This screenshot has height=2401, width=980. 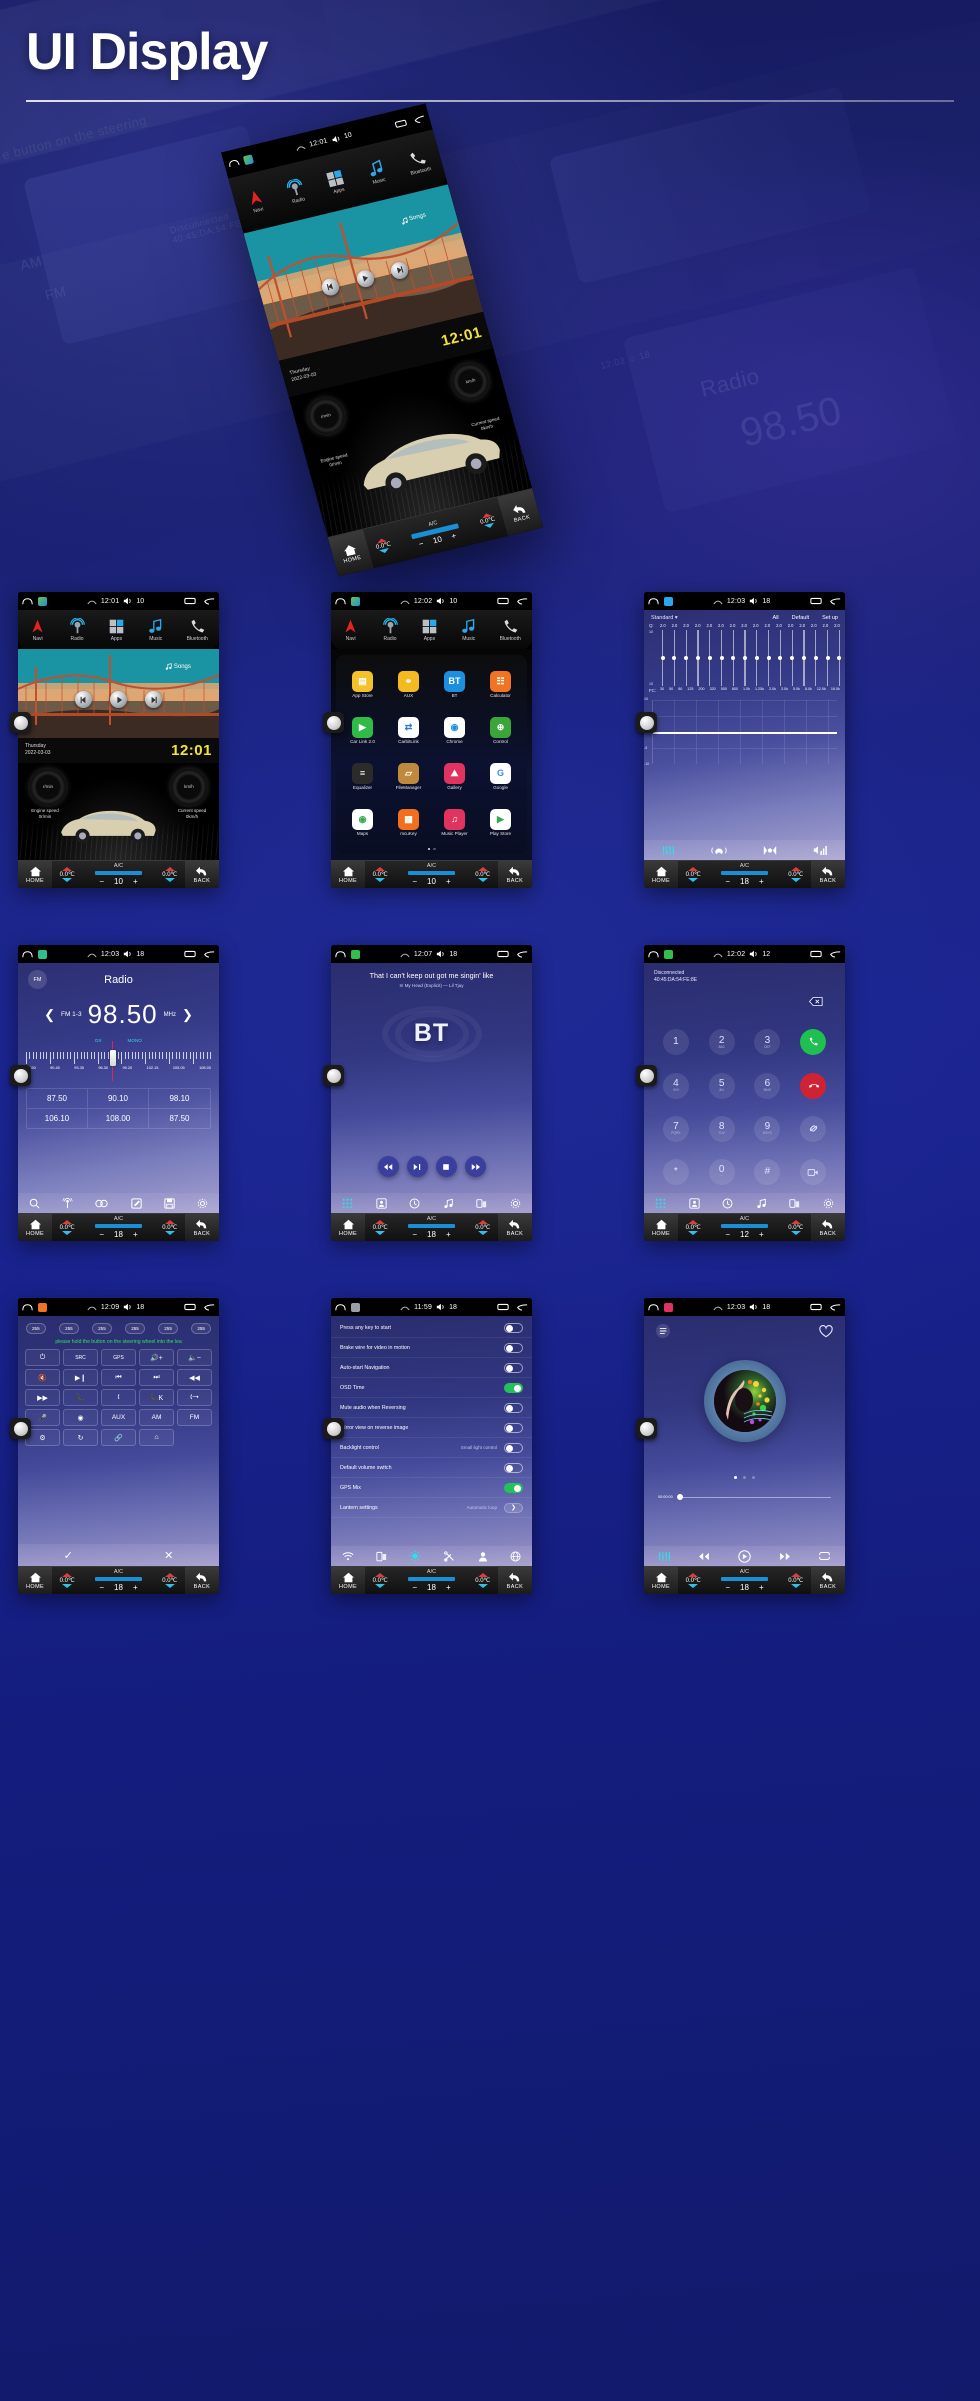 I want to click on play-pause-button, so click(x=417, y=1167).